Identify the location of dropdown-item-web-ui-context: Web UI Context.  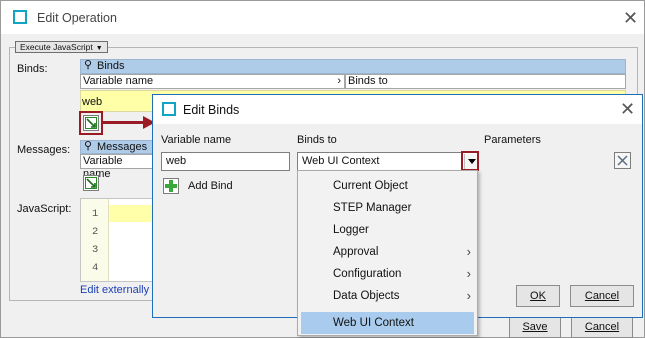
(387, 323).